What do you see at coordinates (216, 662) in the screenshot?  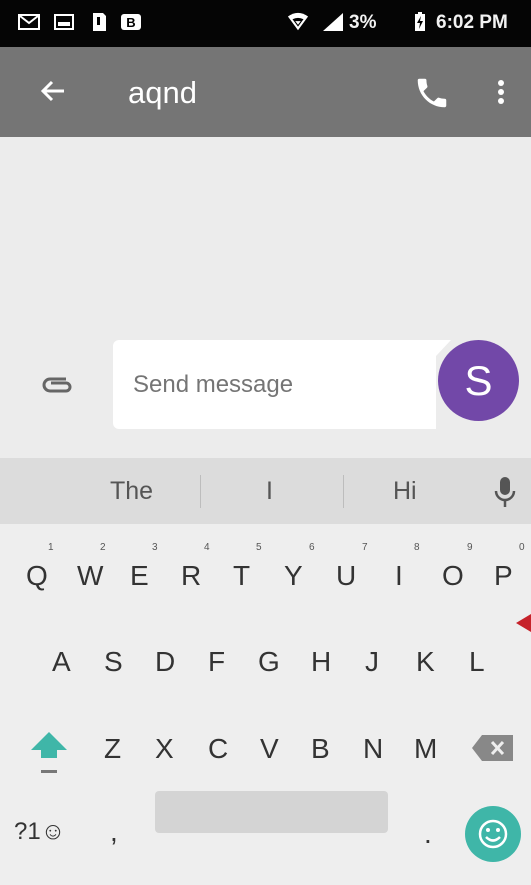 I see `key-f: F` at bounding box center [216, 662].